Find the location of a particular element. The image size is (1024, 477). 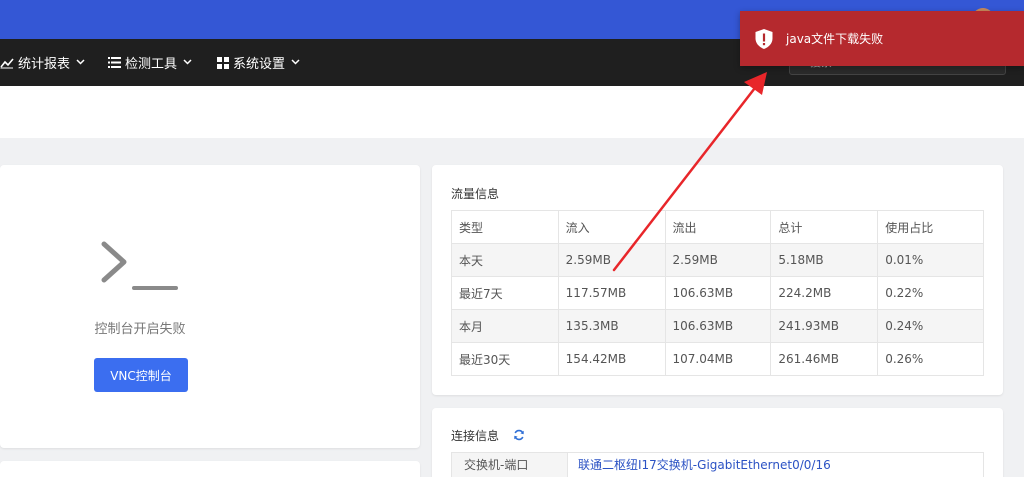

console-error-message: 控制台开启失败 is located at coordinates (140, 329).